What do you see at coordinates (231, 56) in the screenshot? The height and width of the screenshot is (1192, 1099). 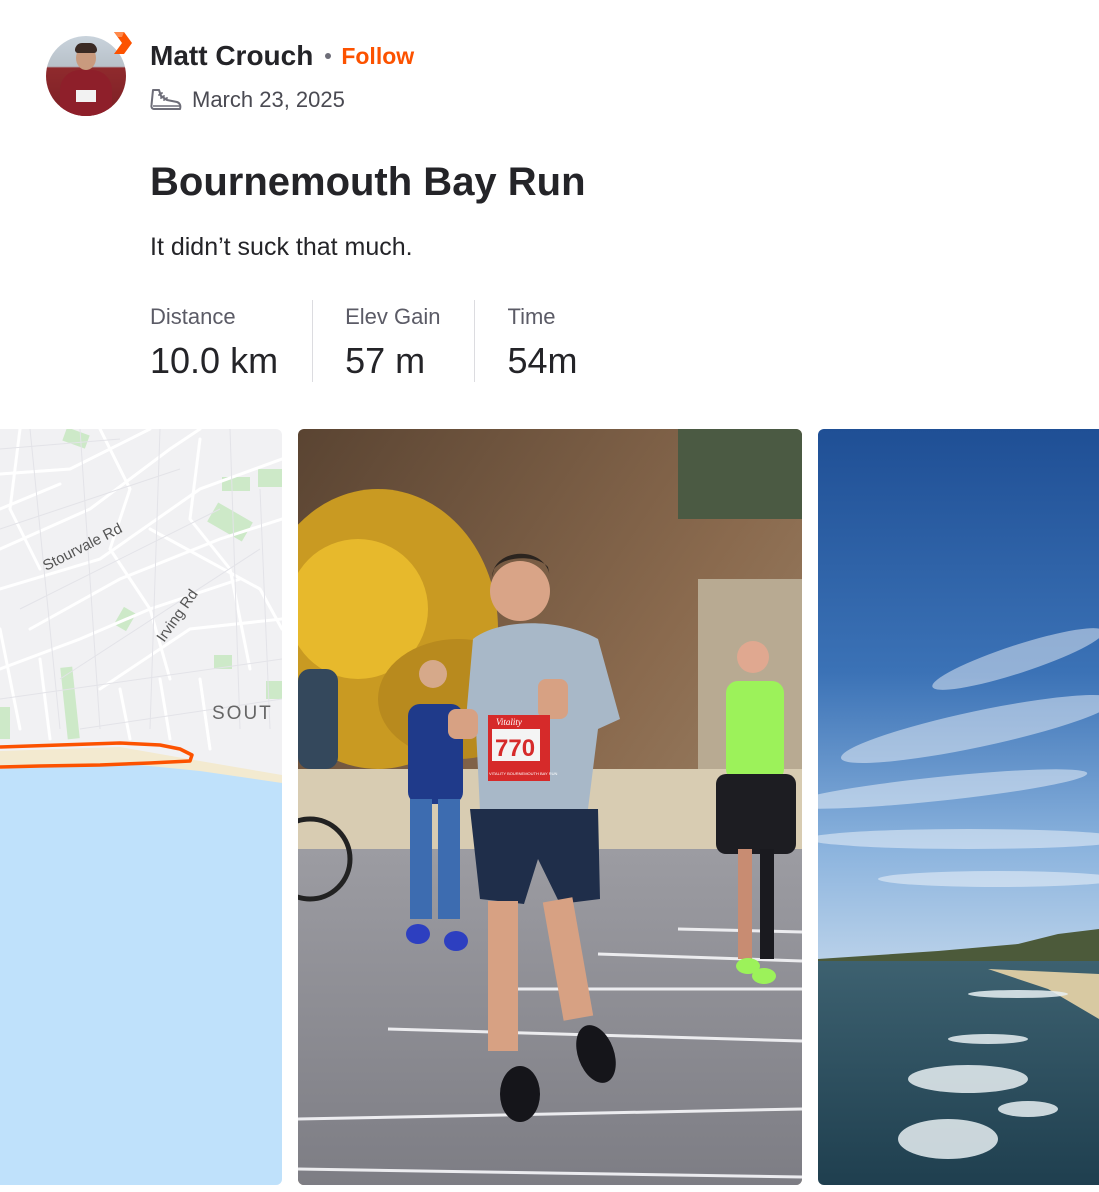 I see `athlete-name: Matt Crouch` at bounding box center [231, 56].